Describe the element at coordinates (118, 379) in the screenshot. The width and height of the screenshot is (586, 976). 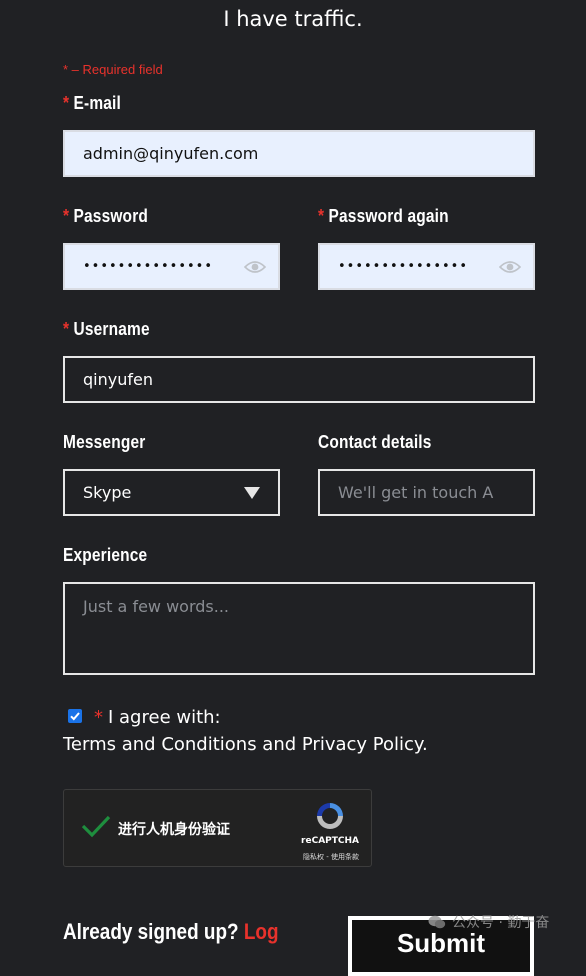
I see `username-value: qinyufen` at that location.